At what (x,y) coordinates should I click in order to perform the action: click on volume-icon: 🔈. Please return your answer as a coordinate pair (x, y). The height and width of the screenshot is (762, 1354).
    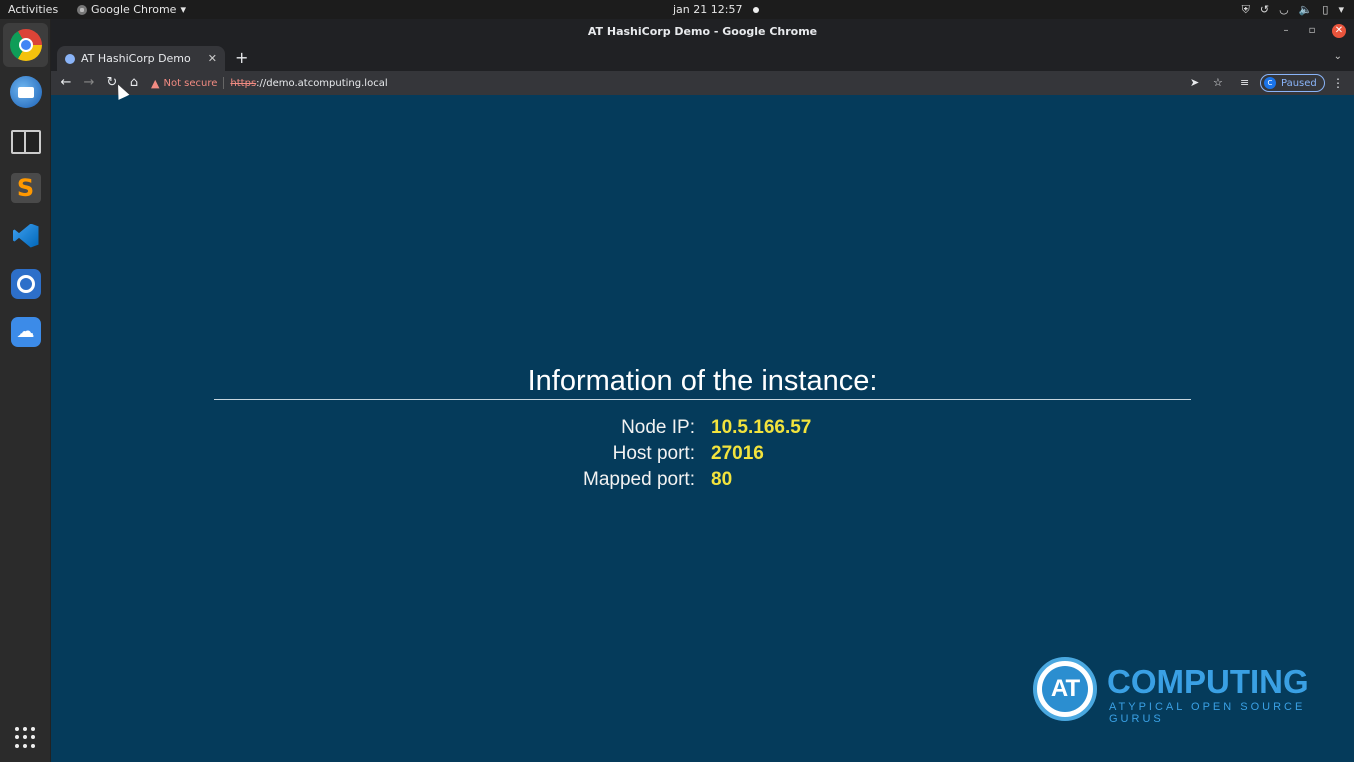
    Looking at the image, I should click on (1306, 9).